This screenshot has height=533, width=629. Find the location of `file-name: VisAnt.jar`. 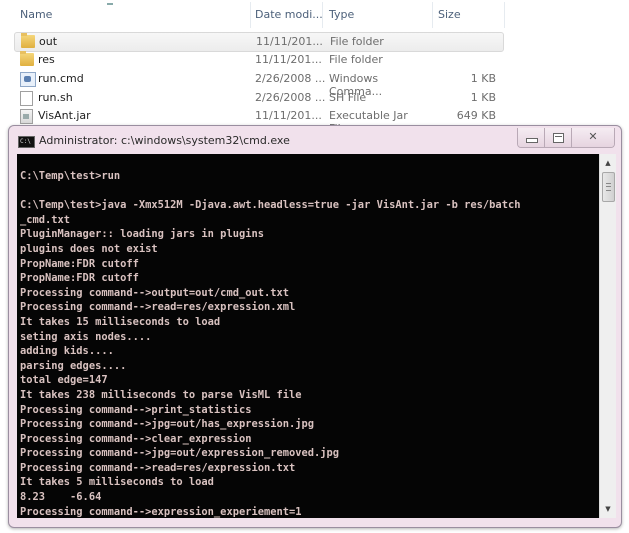

file-name: VisAnt.jar is located at coordinates (64, 115).